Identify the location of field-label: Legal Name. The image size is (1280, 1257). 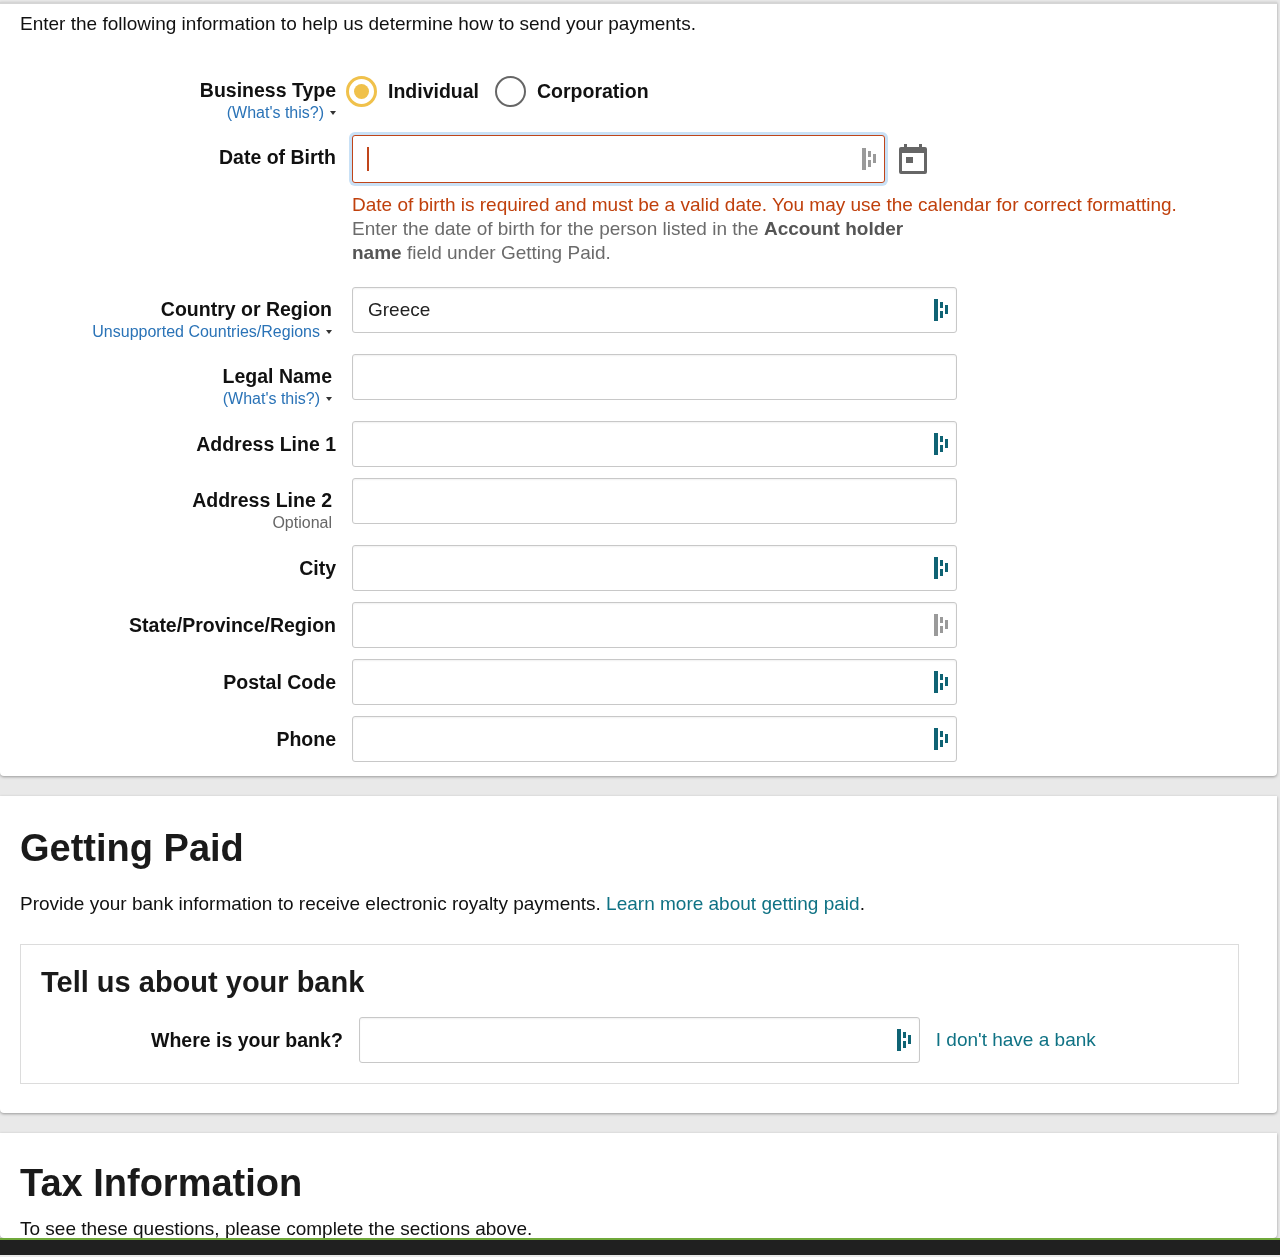
(277, 376).